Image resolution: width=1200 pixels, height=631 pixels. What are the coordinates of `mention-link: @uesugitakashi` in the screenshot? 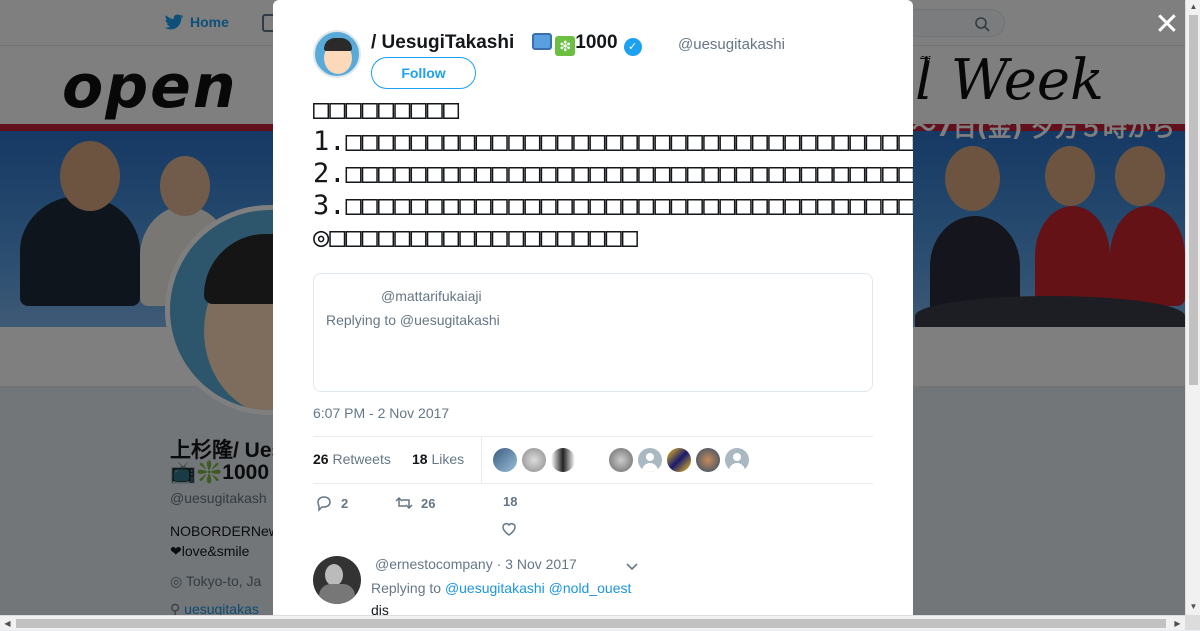 It's located at (495, 588).